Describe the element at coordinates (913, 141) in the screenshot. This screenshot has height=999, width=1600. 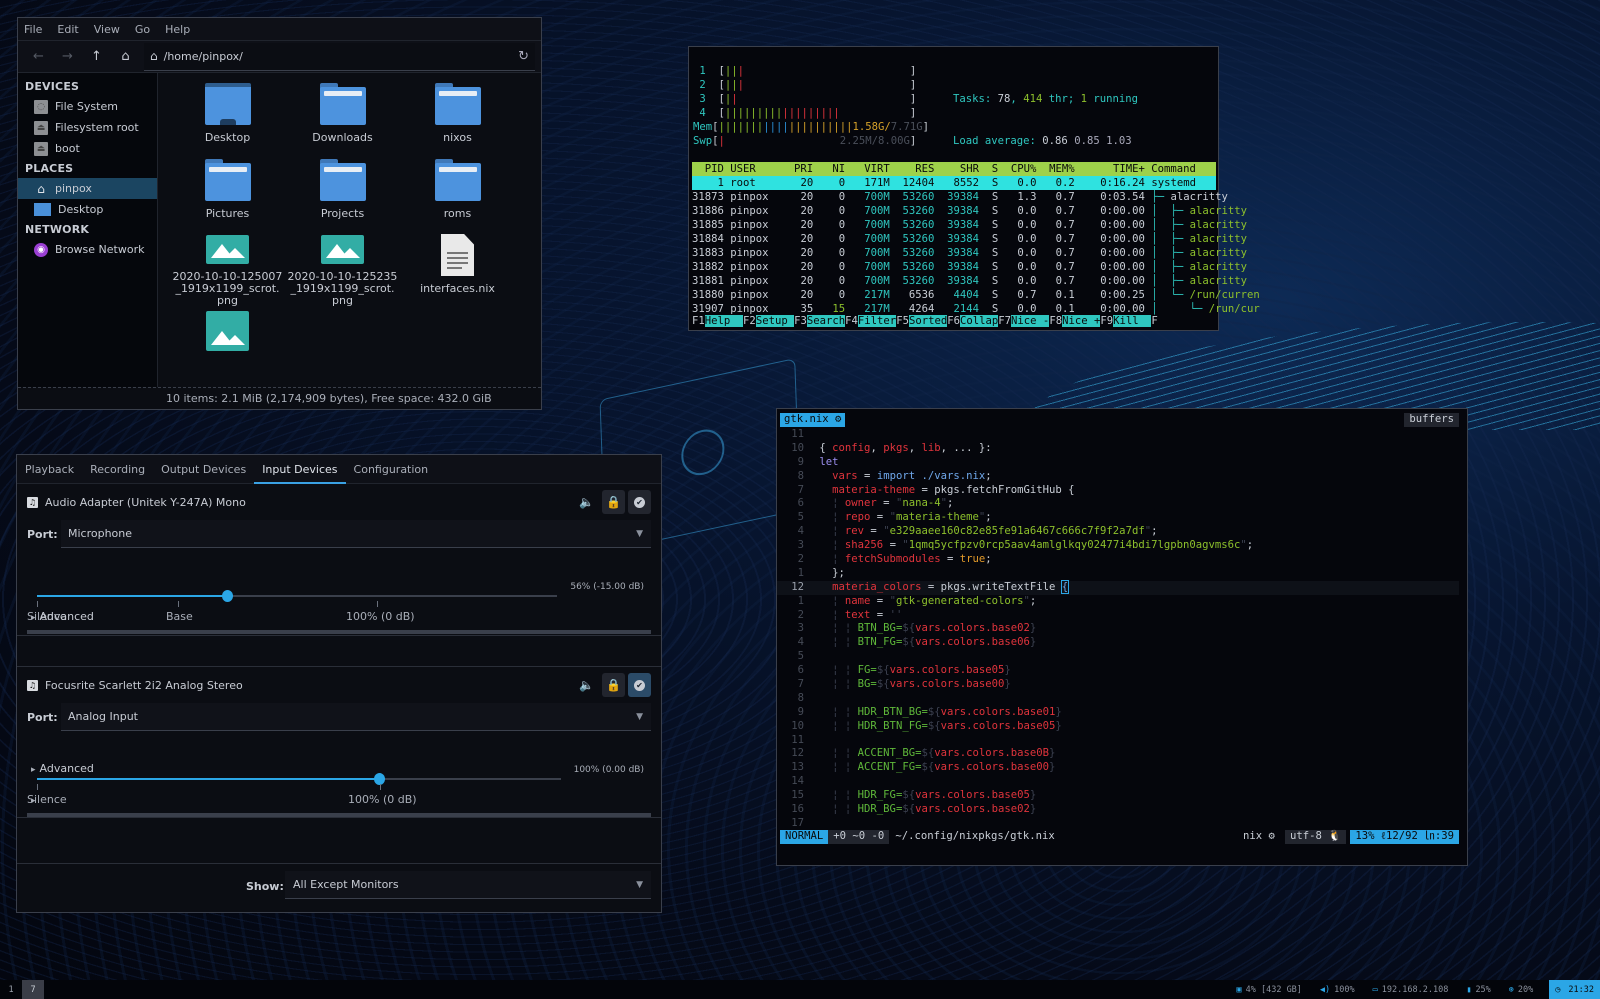
I see `bracket: ]` at that location.